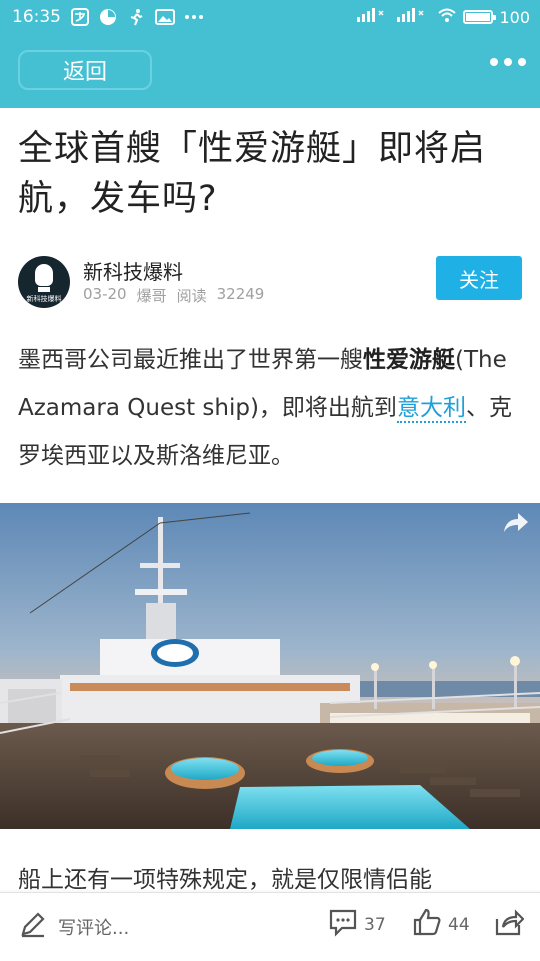 This screenshot has width=540, height=961. I want to click on share-button, so click(509, 924).